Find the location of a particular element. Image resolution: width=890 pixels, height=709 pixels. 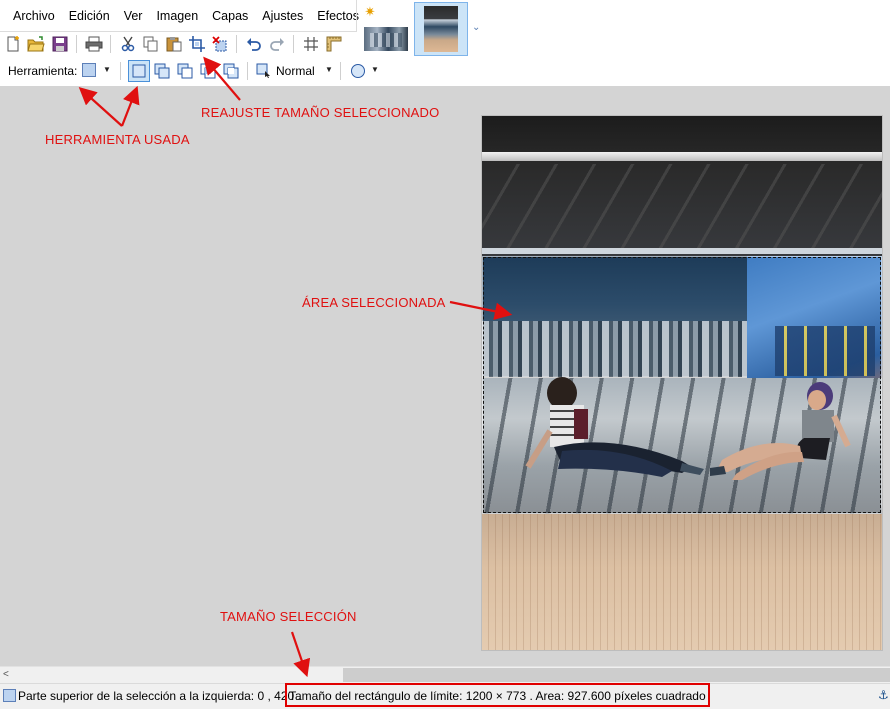

anchor-icon: ⚓ is located at coordinates (883, 695).